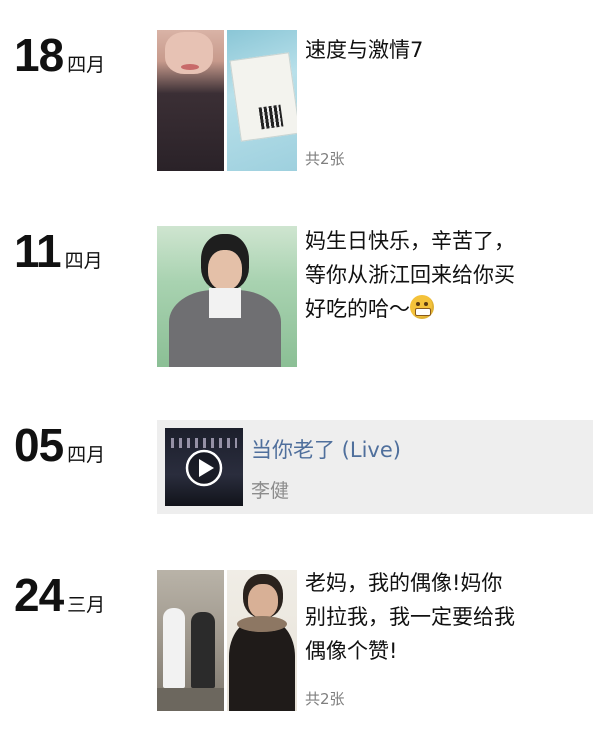  Describe the element at coordinates (351, 651) in the screenshot. I see `post-text-line: 偶像个赞!` at that location.